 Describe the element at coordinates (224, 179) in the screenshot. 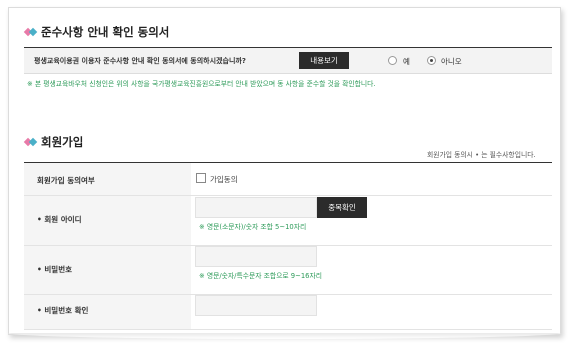

I see `signup-agree-checkbox-label: 가입동의` at that location.